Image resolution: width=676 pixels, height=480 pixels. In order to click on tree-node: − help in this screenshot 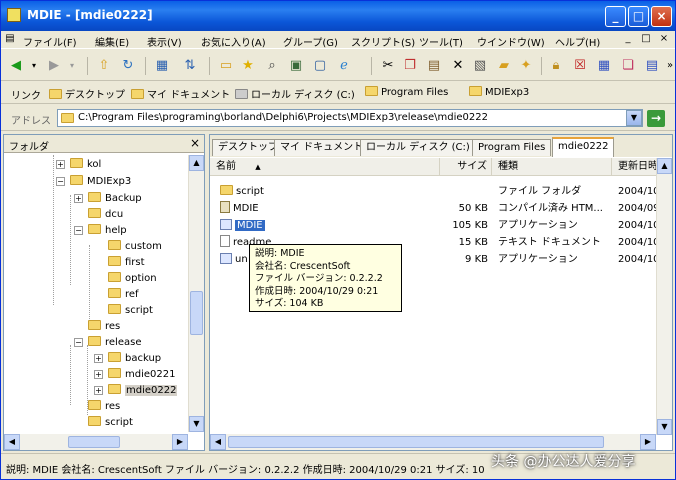, I will do `click(100, 231)`.